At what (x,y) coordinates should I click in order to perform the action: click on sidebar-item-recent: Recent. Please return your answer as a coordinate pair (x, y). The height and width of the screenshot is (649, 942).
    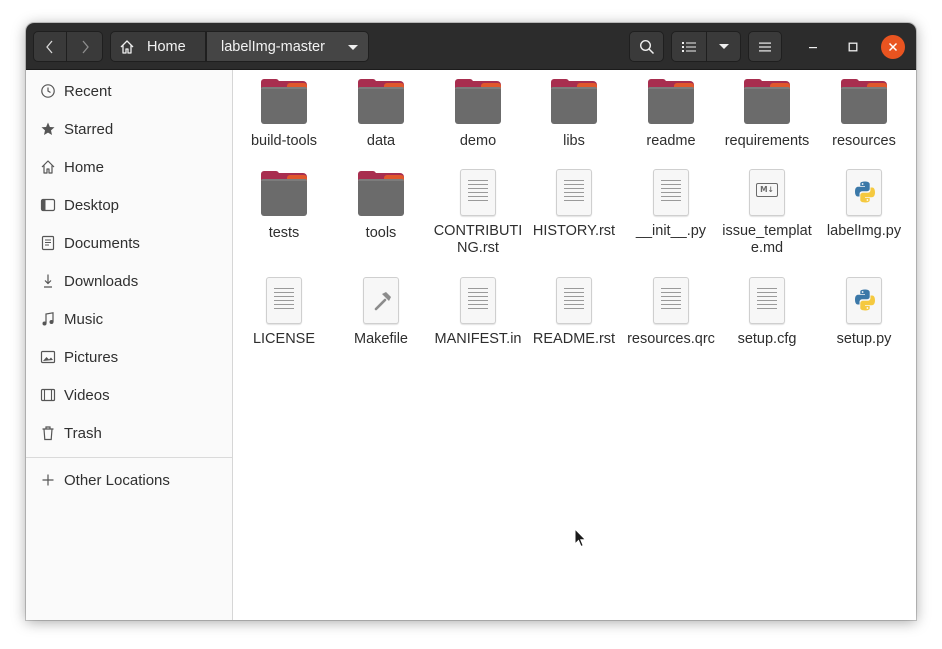
    Looking at the image, I should click on (129, 91).